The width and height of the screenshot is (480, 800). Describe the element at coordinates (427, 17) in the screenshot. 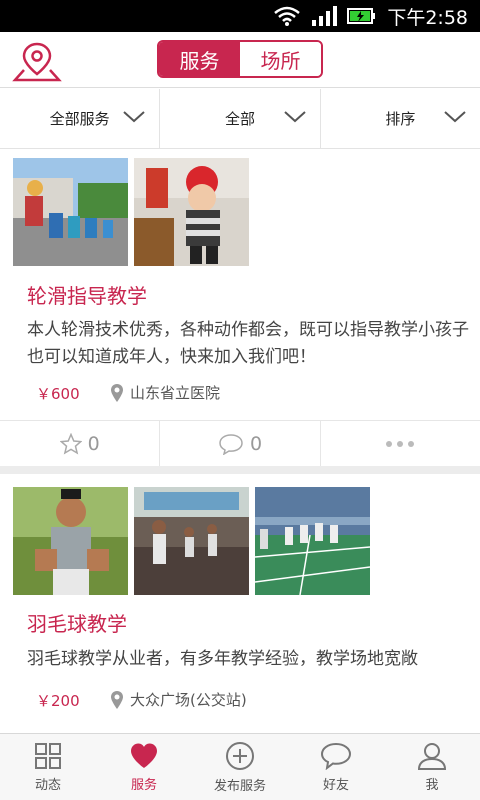

I see `clock: 下午2:58` at that location.